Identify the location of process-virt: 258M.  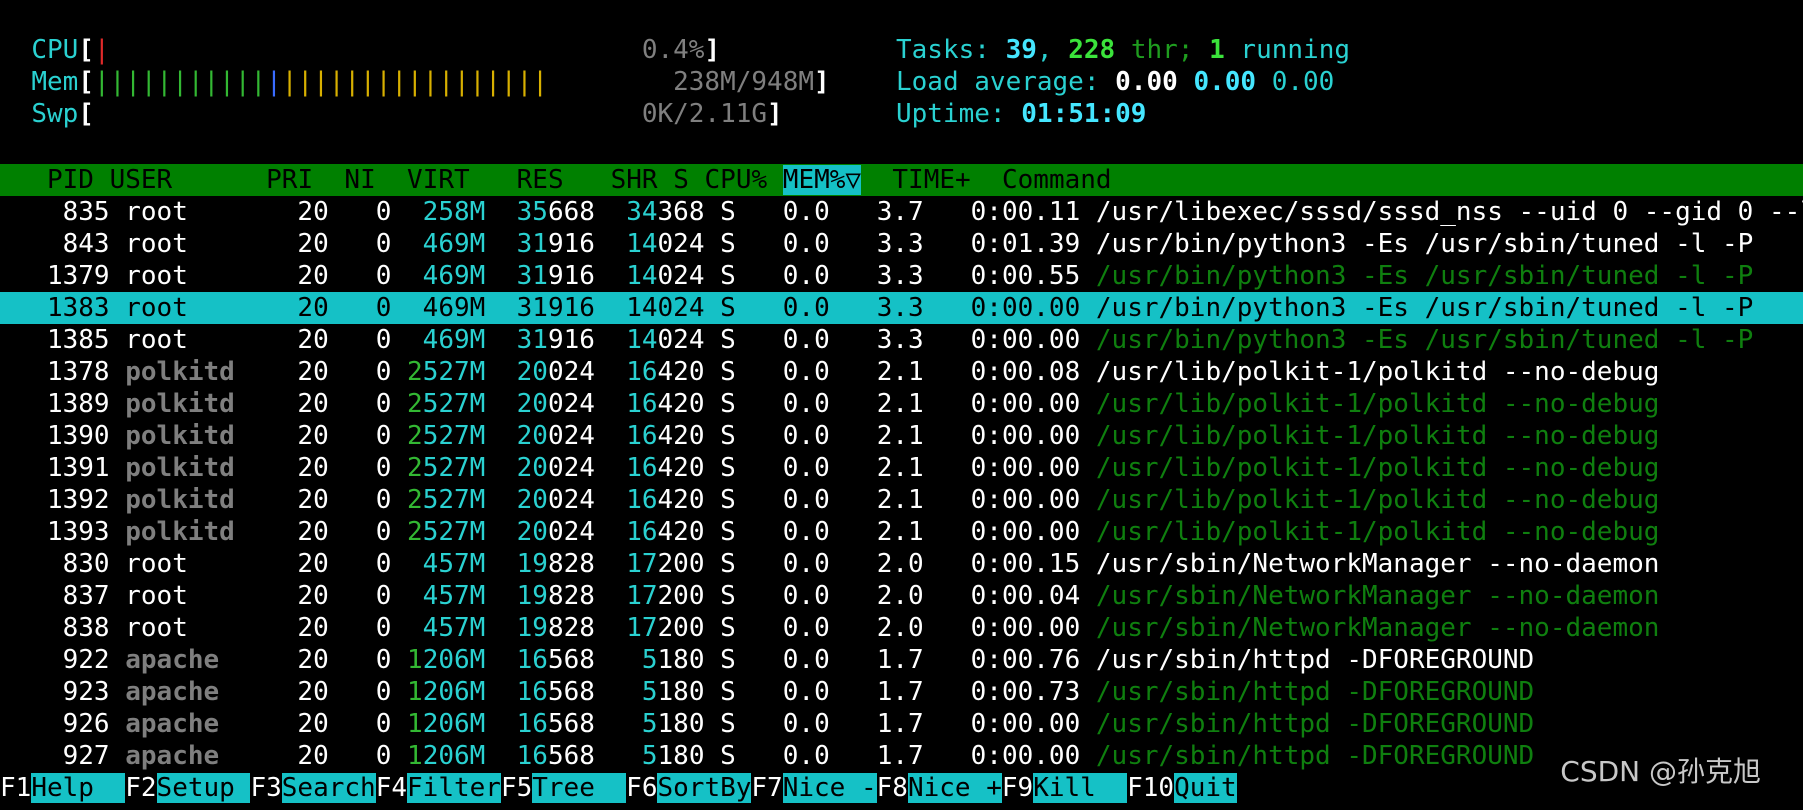
(446, 212).